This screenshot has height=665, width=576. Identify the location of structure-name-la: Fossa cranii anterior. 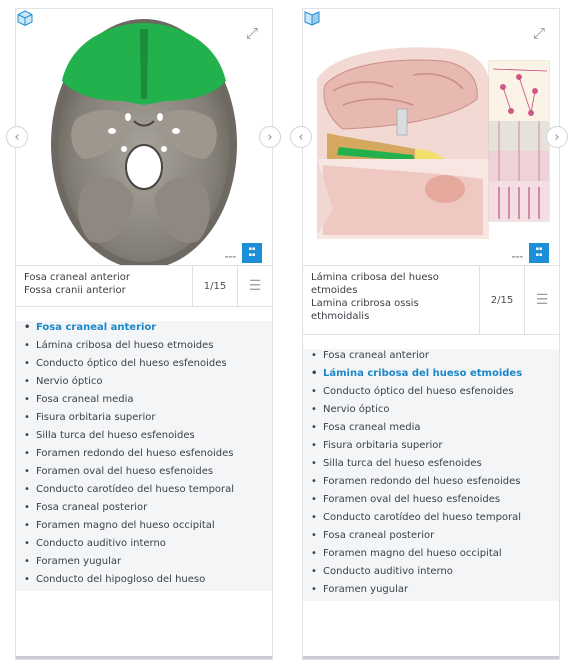
(75, 290).